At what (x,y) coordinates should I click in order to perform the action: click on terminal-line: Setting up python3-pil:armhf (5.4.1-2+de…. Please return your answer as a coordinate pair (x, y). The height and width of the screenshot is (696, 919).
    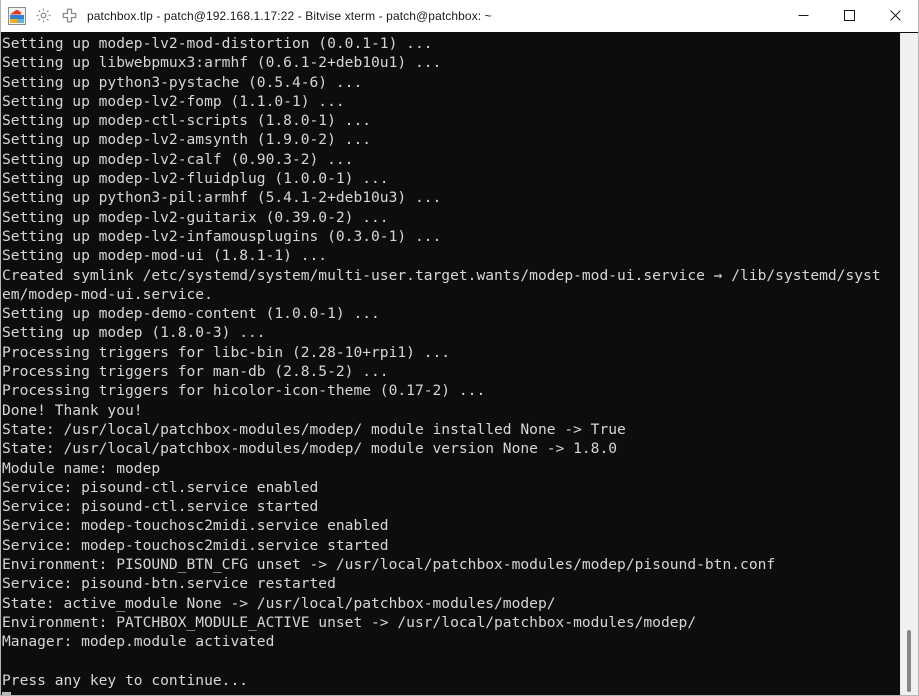
    Looking at the image, I should click on (222, 198).